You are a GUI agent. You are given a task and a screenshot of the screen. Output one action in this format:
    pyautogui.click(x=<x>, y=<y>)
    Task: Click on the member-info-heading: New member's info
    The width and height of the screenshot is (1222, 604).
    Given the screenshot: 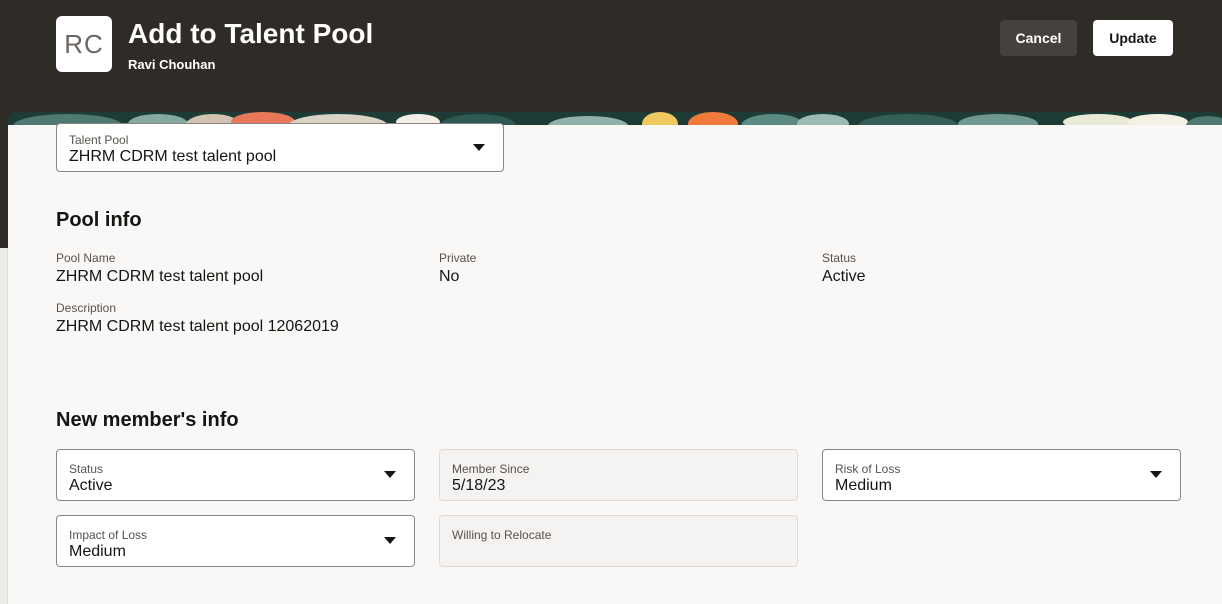 What is the action you would take?
    pyautogui.click(x=147, y=420)
    